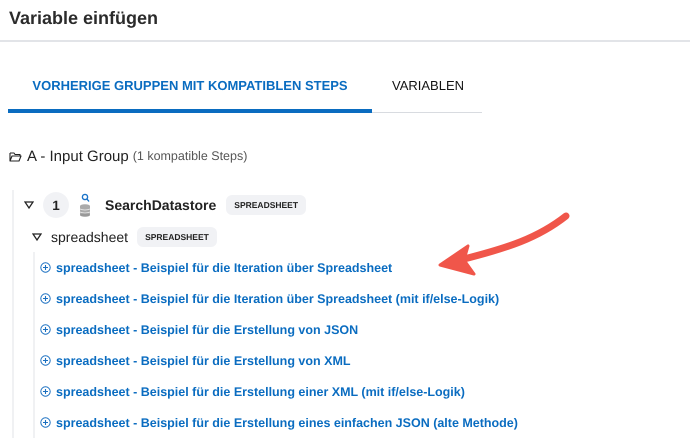  Describe the element at coordinates (207, 329) in the screenshot. I see `variable-link: spreadsheet - Beispiel für die Erstellung von JSON` at that location.